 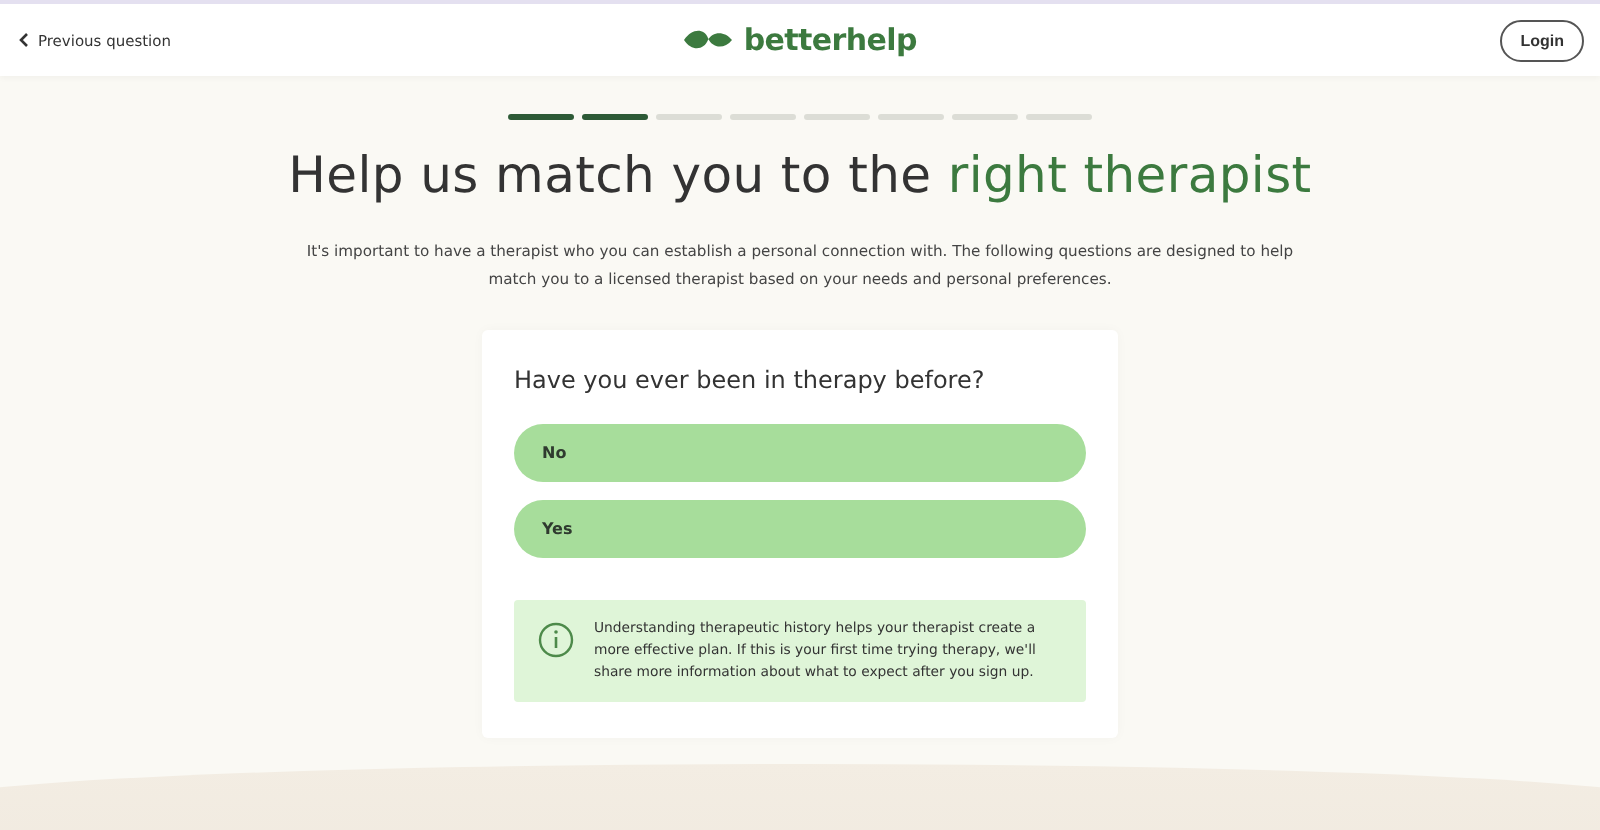 What do you see at coordinates (800, 453) in the screenshot?
I see `answer-option: No` at bounding box center [800, 453].